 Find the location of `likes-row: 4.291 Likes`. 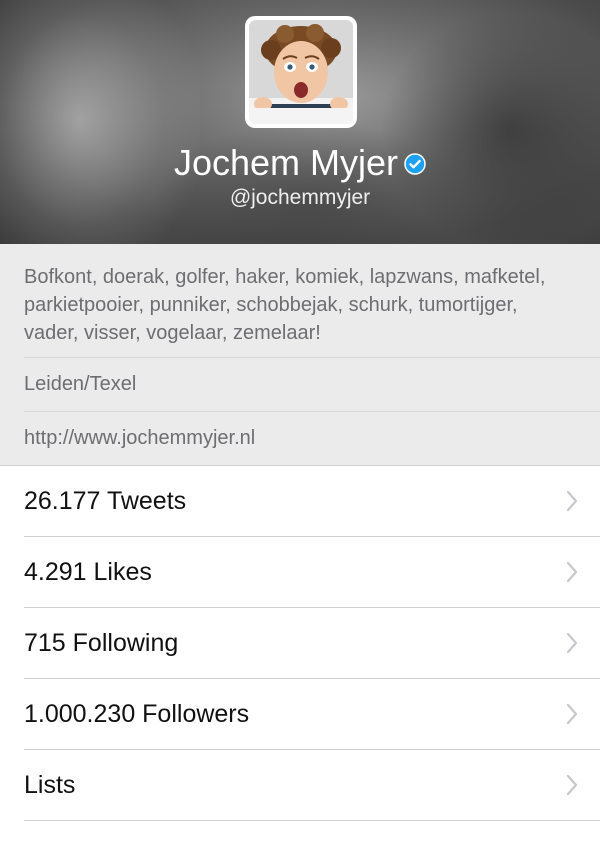

likes-row: 4.291 Likes is located at coordinates (312, 572).